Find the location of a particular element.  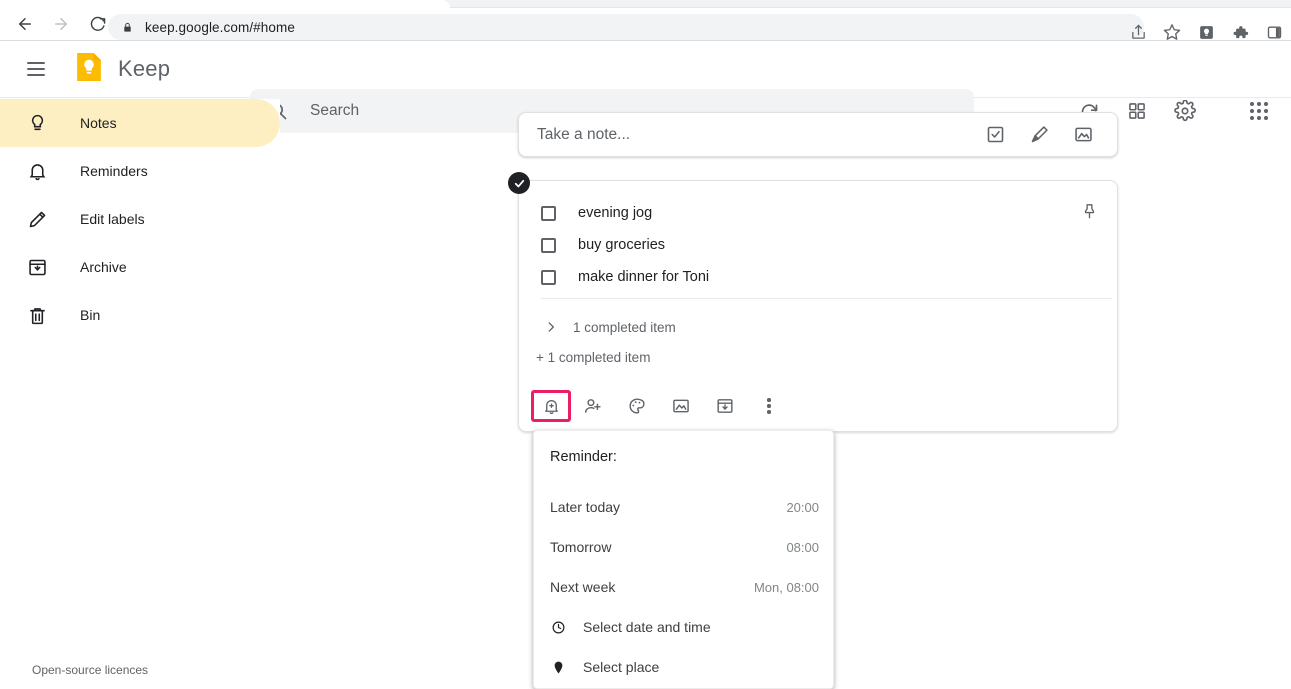

note-toolbar is located at coordinates (661, 406).